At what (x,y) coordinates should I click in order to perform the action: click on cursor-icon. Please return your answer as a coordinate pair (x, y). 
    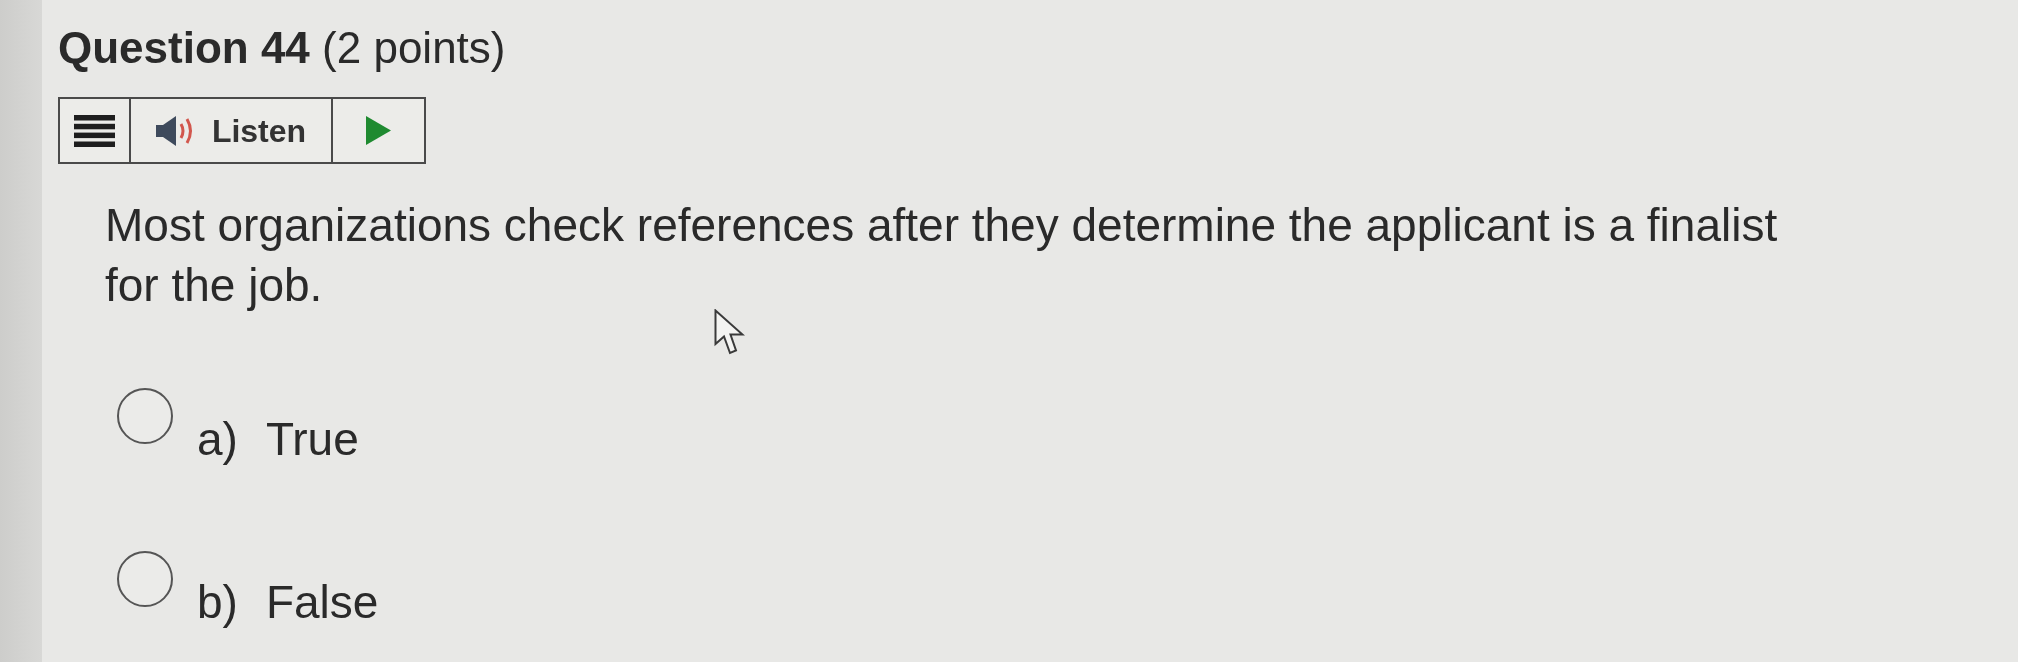
    Looking at the image, I should click on (729, 332).